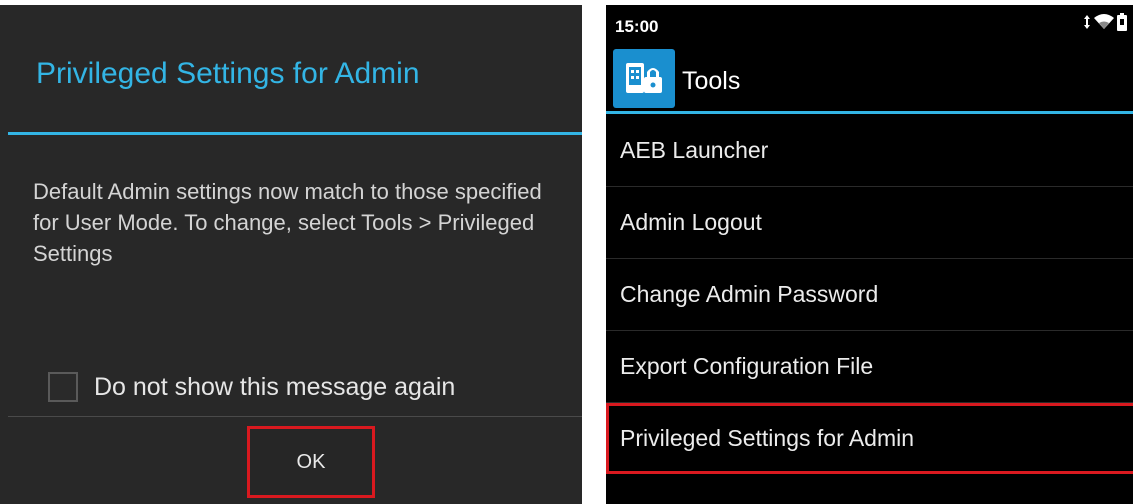  What do you see at coordinates (869, 367) in the screenshot?
I see `menu-item-export-configuration-file: Export Configuration File` at bounding box center [869, 367].